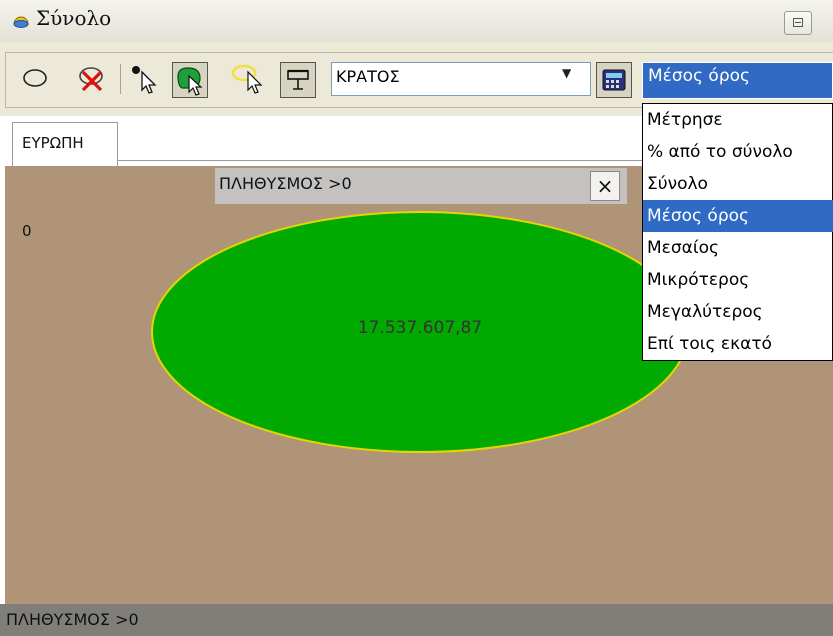 This screenshot has width=833, height=636. I want to click on point-select-icon, so click(145, 81).